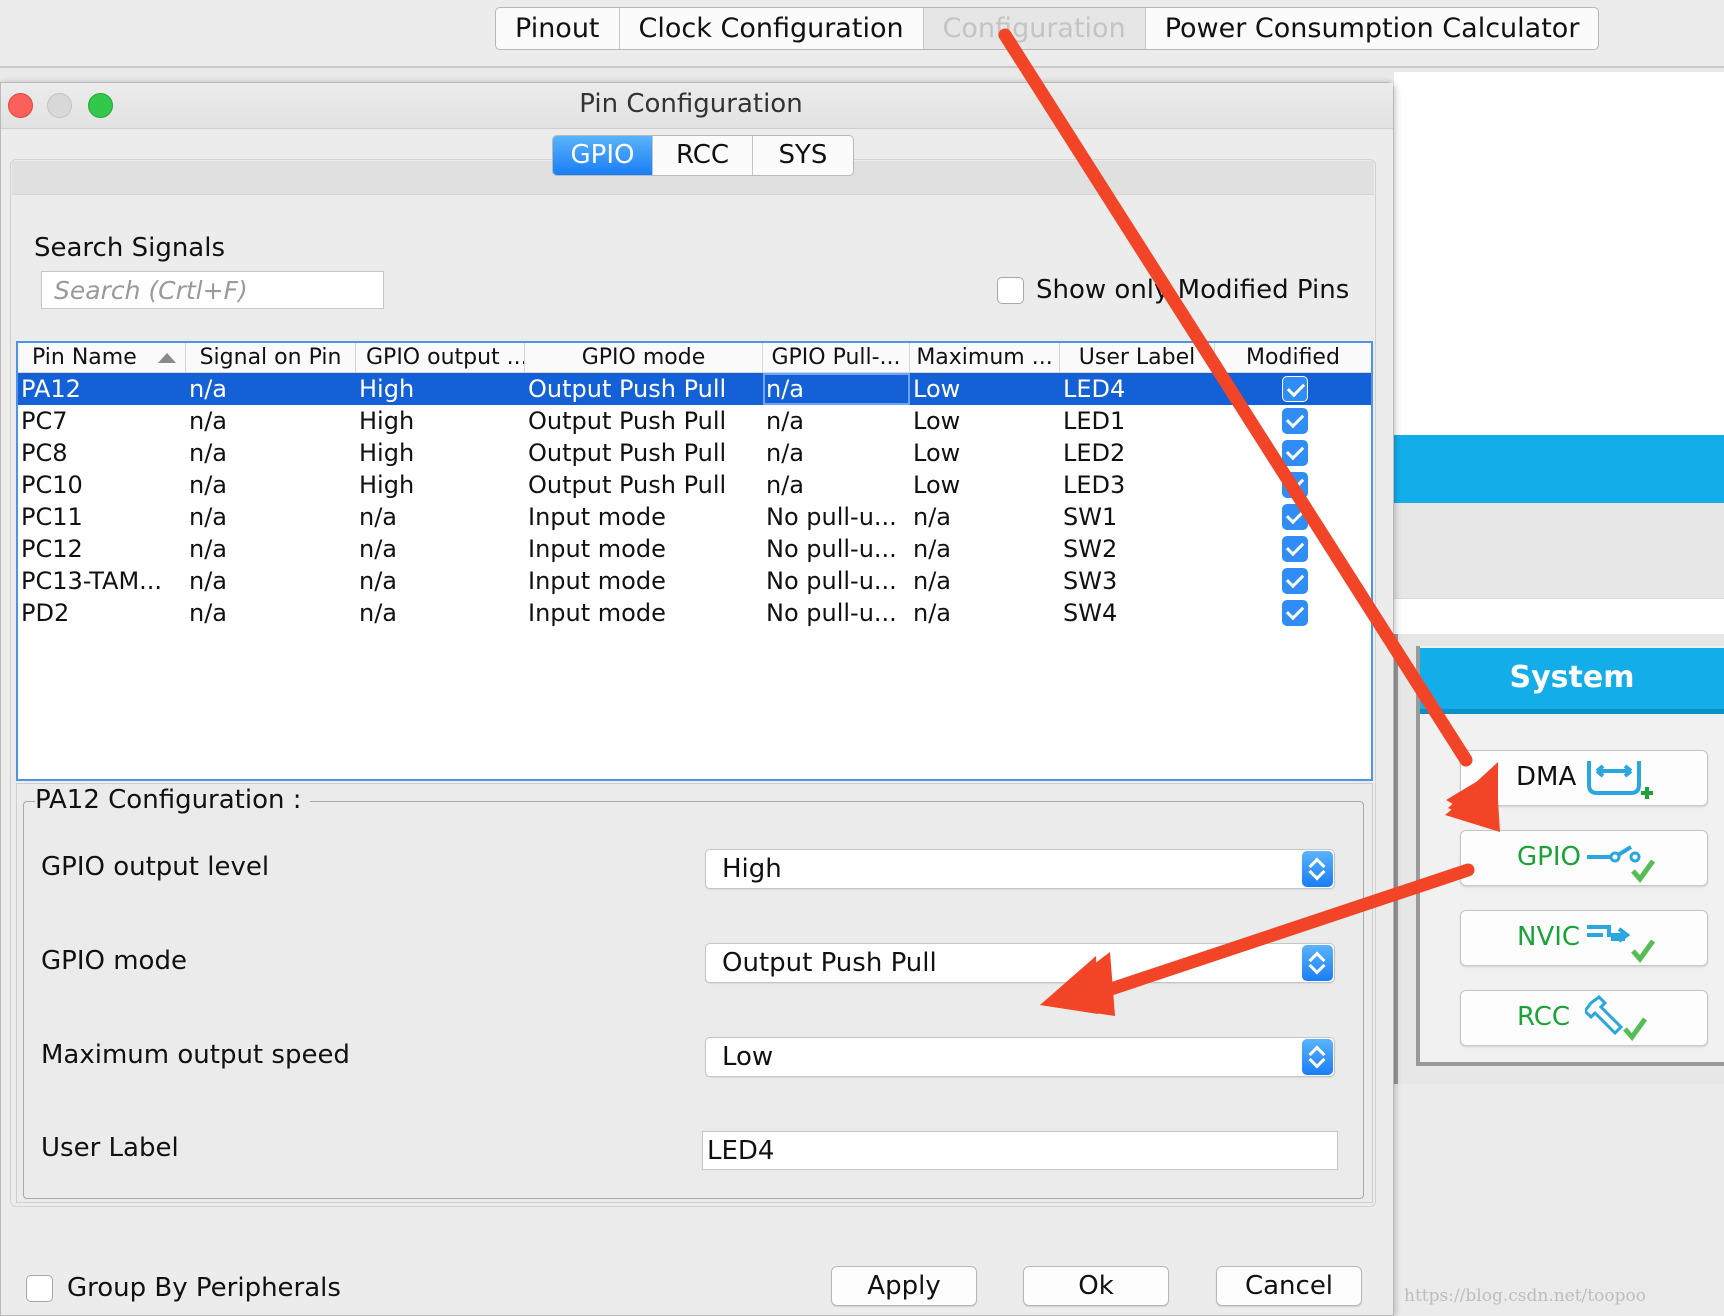  What do you see at coordinates (1090, 581) in the screenshot?
I see `user-label-cell: SW3` at bounding box center [1090, 581].